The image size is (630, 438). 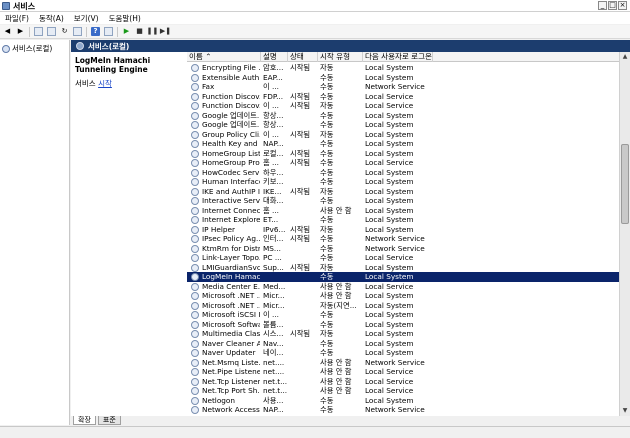 I want to click on menu-view: 보기(V), so click(x=86, y=18).